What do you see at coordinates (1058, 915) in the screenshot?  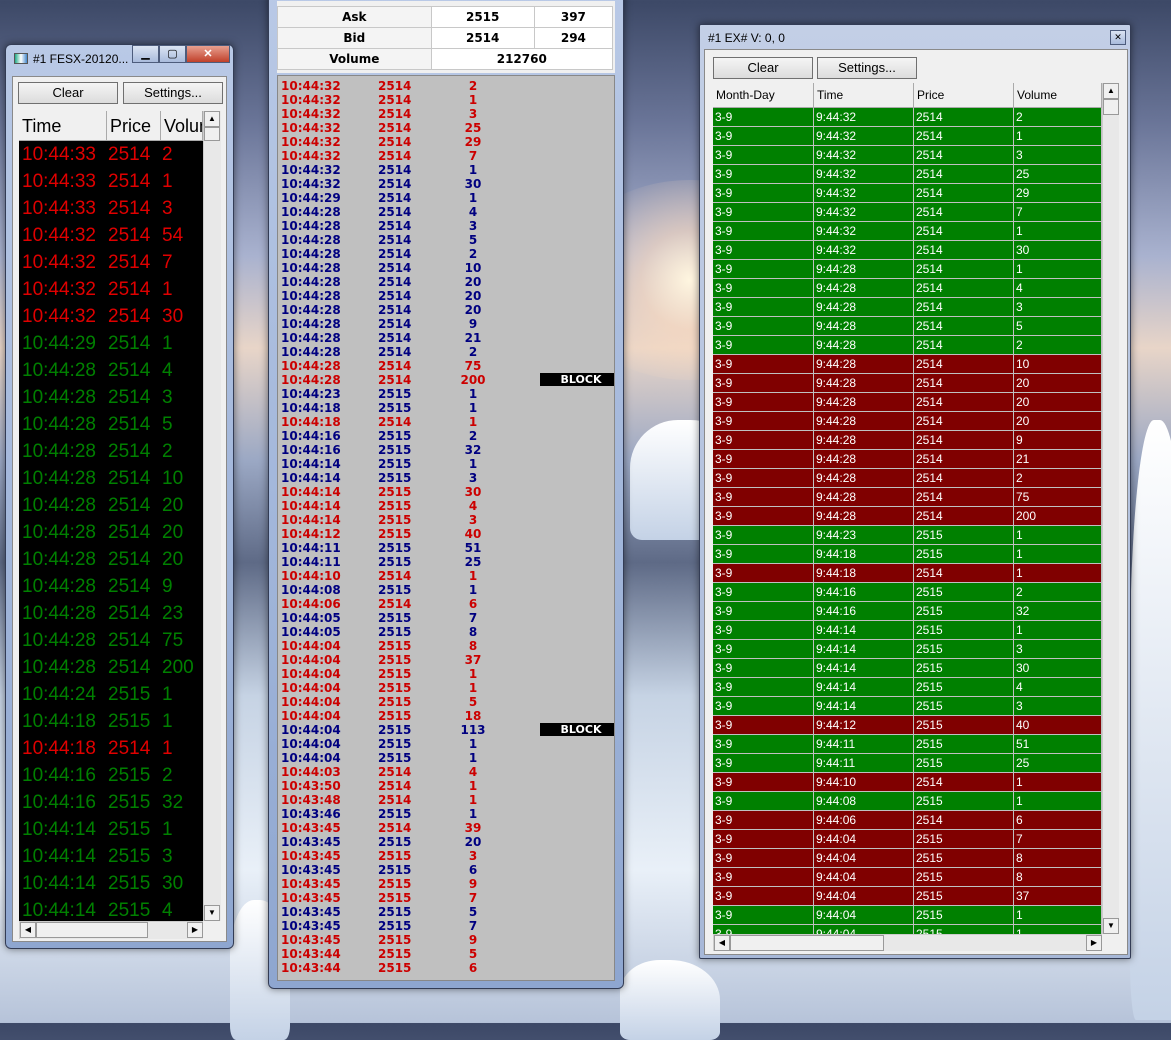 I see `cell-volume: 1` at bounding box center [1058, 915].